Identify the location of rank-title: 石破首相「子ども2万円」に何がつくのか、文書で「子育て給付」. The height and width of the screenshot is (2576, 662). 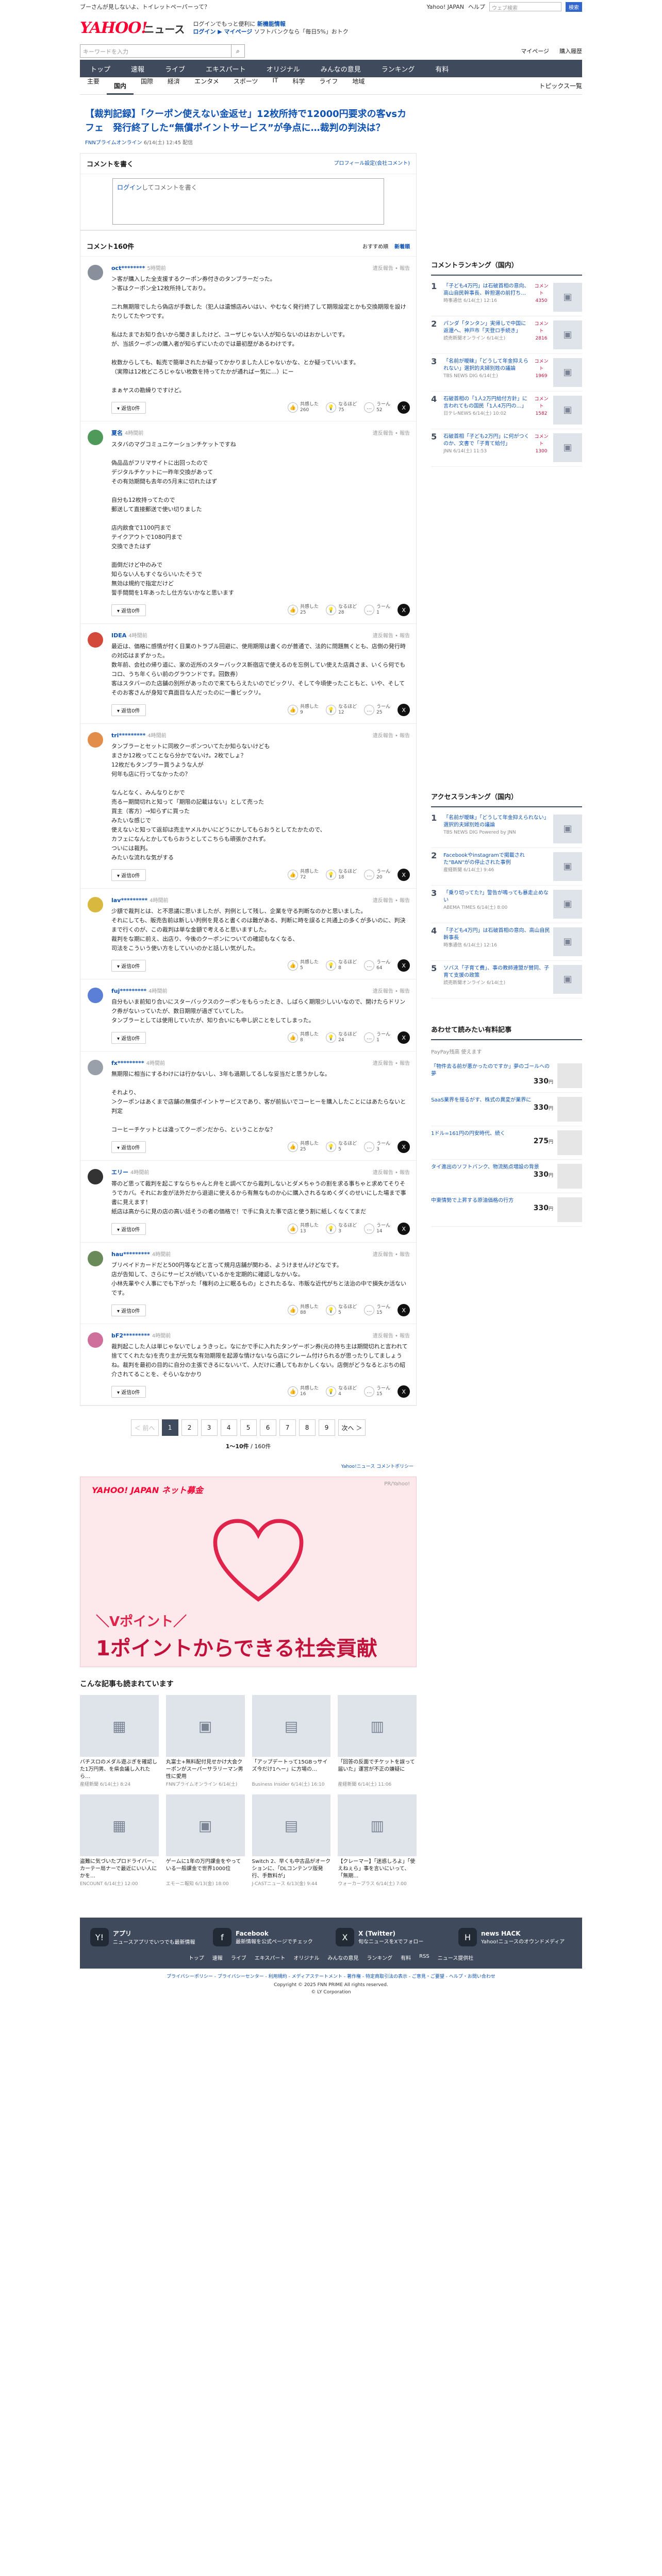
(486, 440).